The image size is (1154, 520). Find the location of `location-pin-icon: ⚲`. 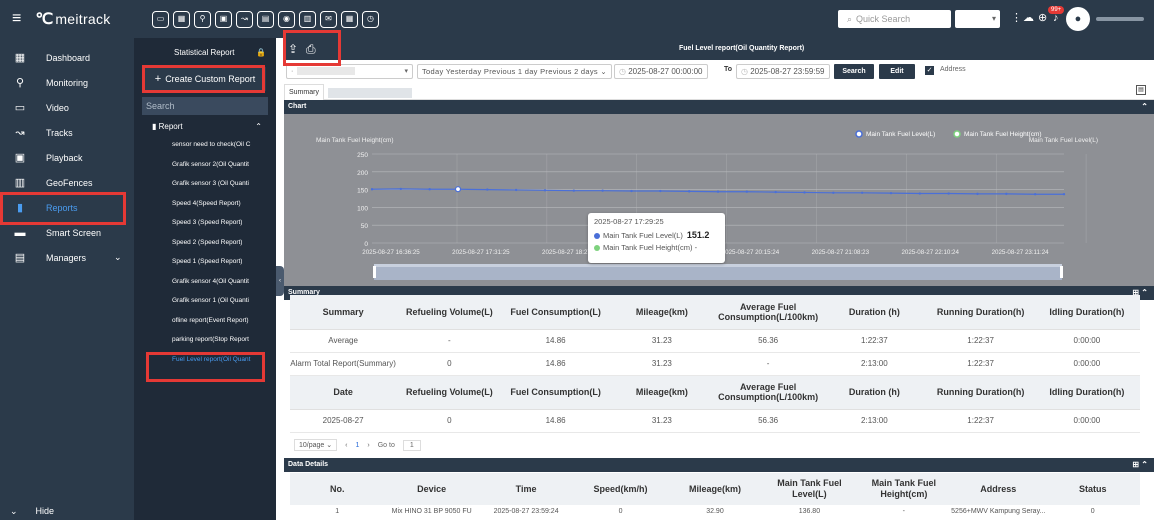

location-pin-icon: ⚲ is located at coordinates (20, 83).